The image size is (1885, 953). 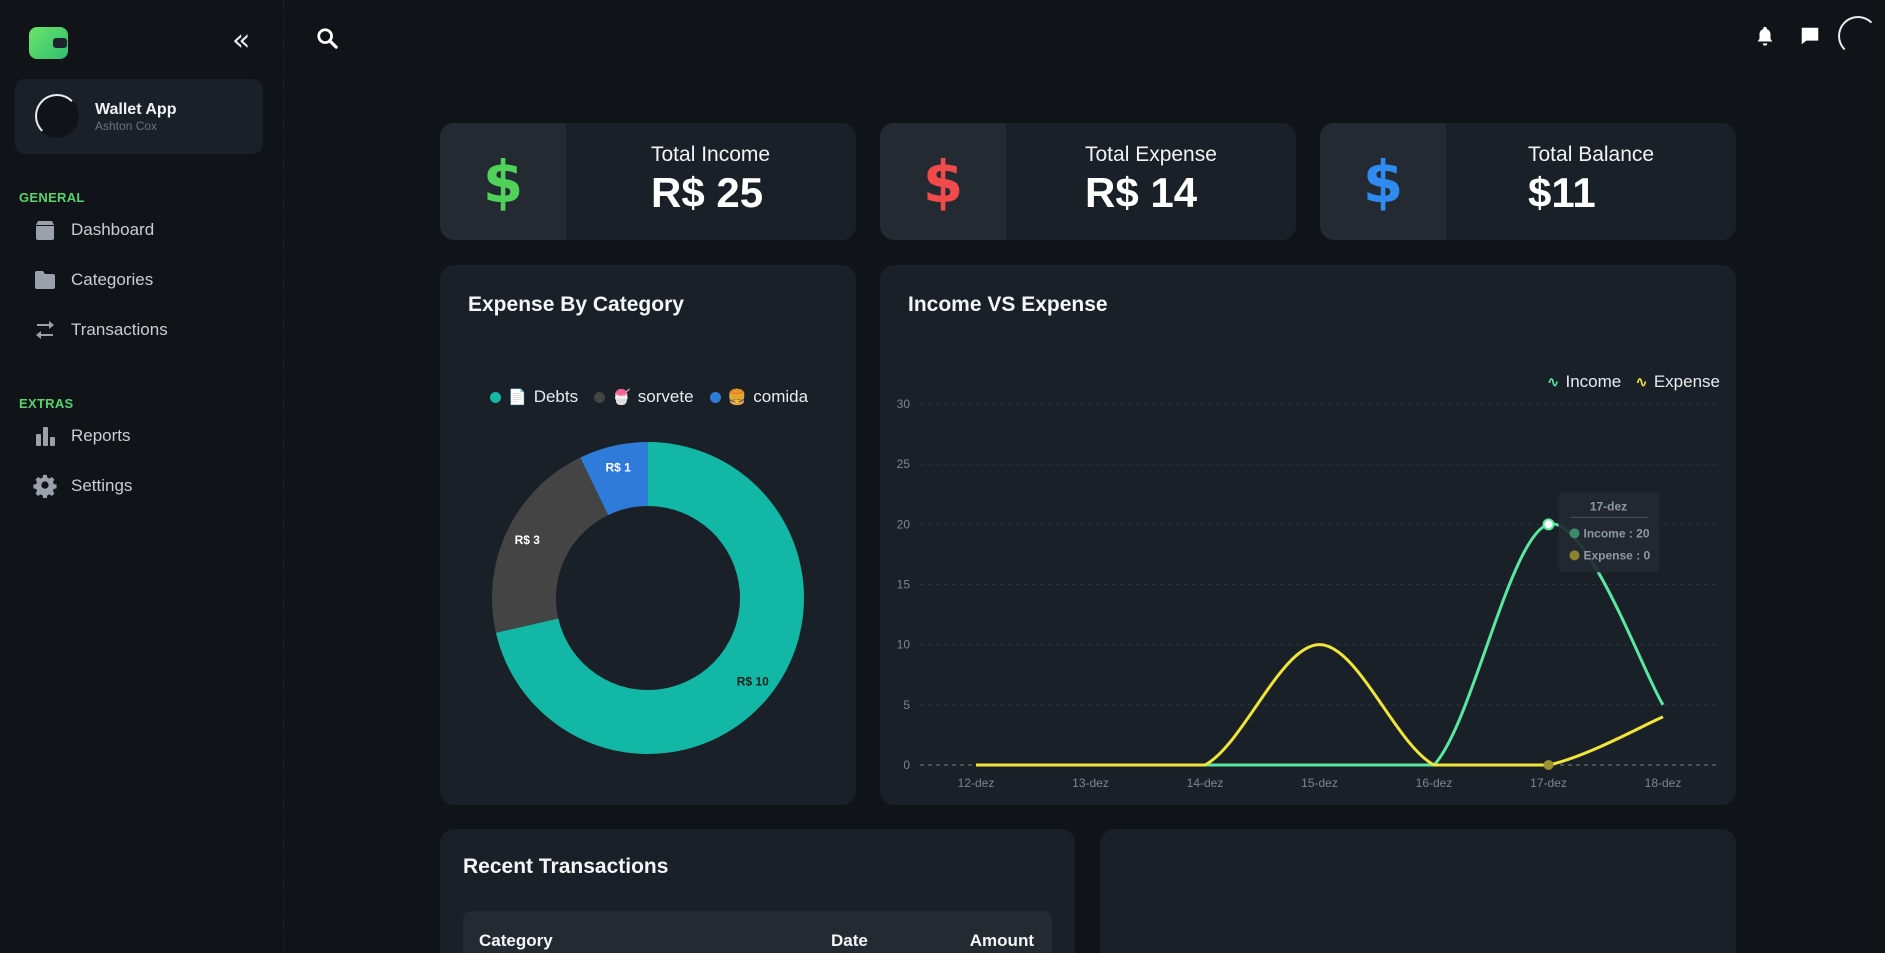 I want to click on slice-value-label: R$ 3, so click(x=528, y=540).